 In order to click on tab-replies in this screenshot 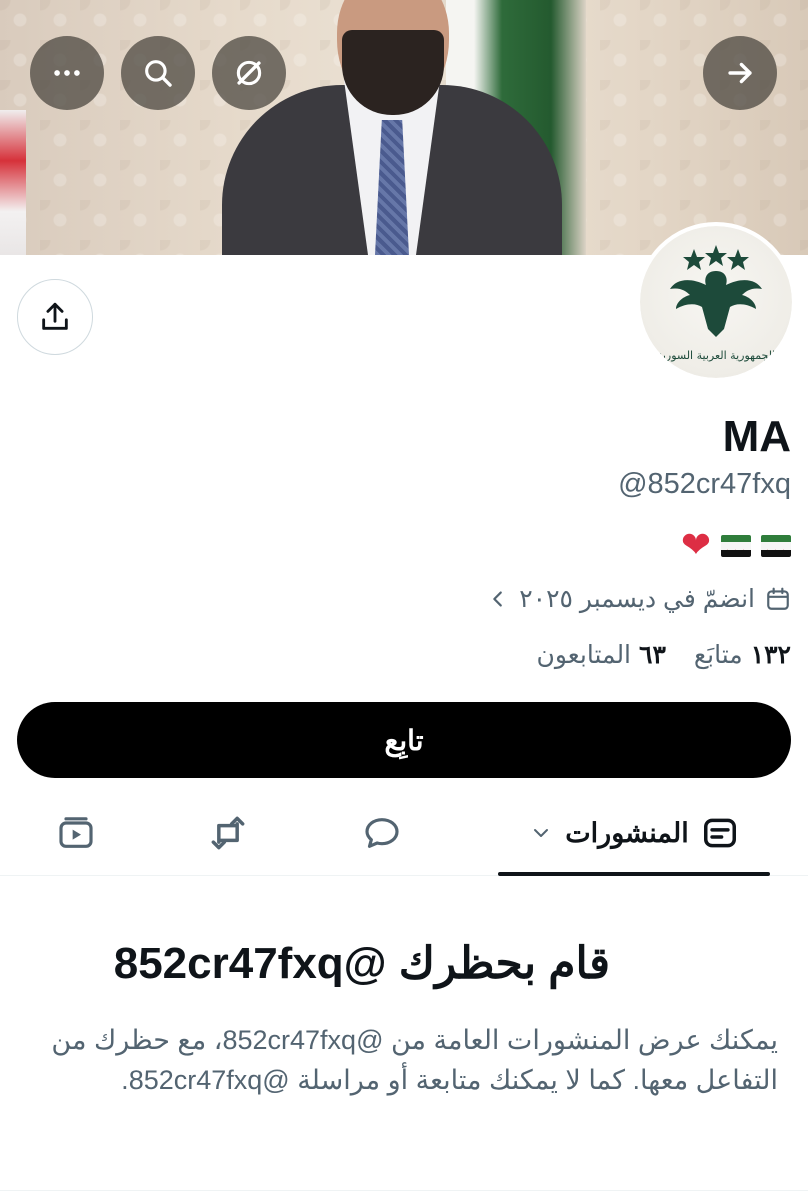, I will do `click(382, 833)`.